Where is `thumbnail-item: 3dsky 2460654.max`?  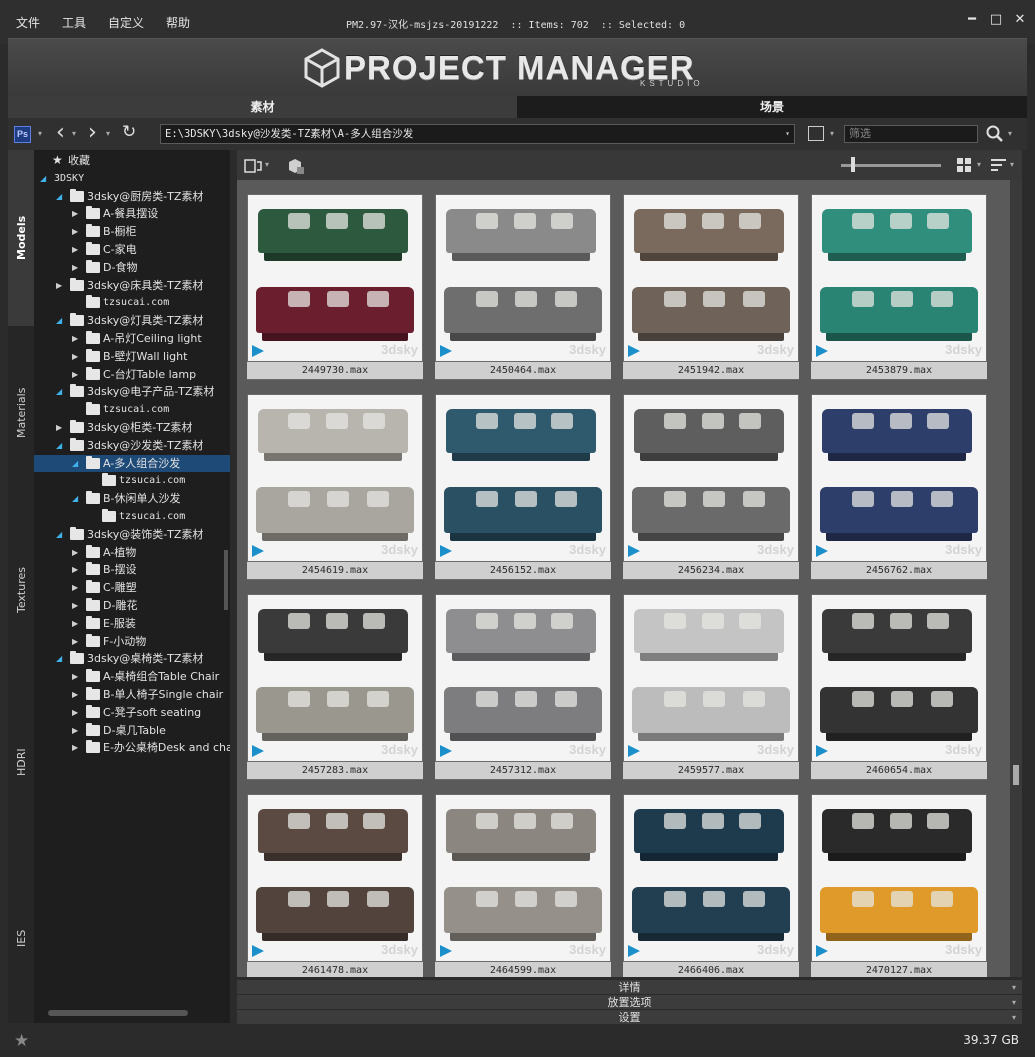
thumbnail-item: 3dsky 2460654.max is located at coordinates (899, 687).